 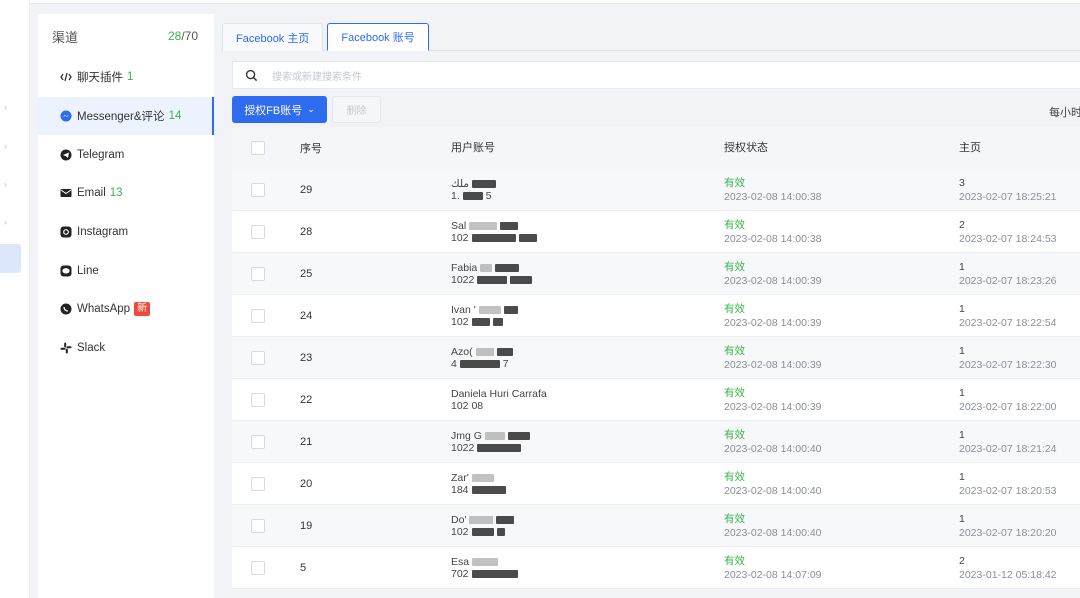 What do you see at coordinates (142, 309) in the screenshot?
I see `new-badge: 新` at bounding box center [142, 309].